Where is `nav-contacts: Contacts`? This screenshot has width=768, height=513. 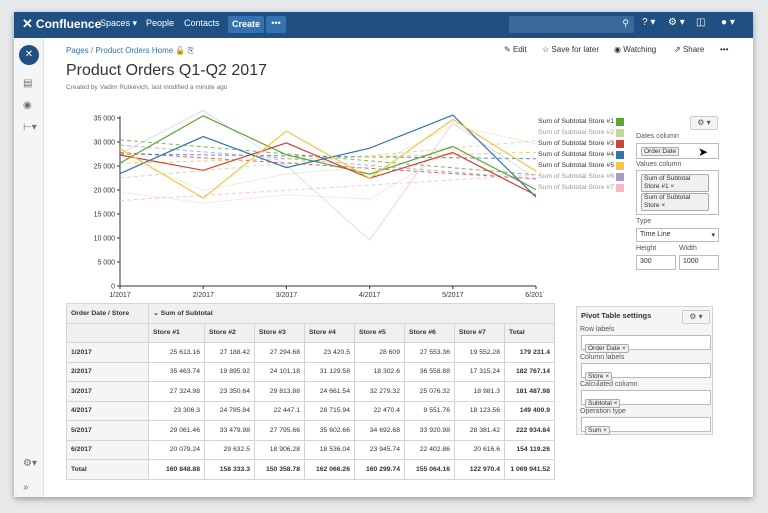 nav-contacts: Contacts is located at coordinates (202, 23).